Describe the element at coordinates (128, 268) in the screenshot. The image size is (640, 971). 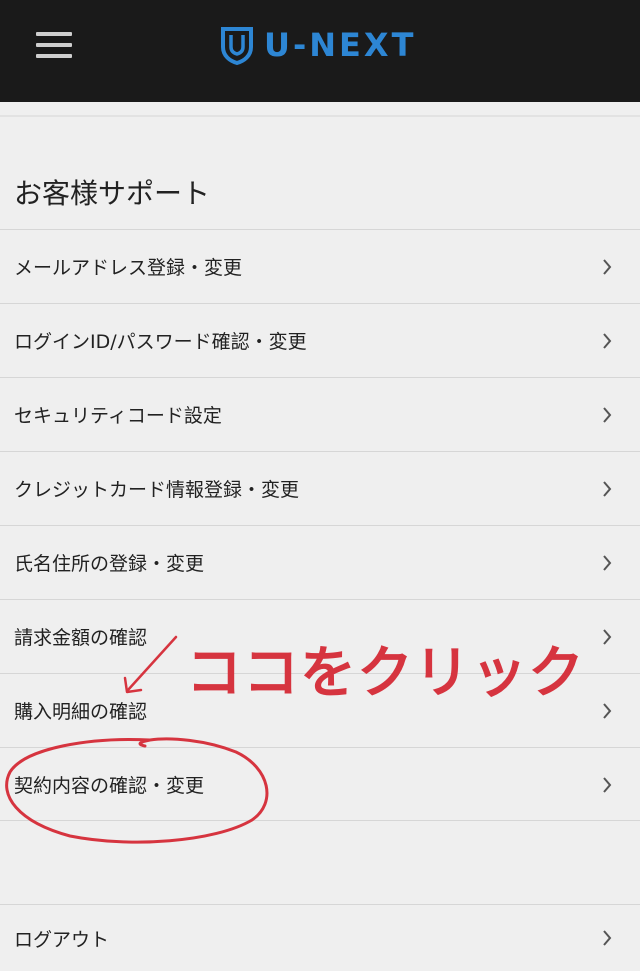
I see `menu-item-label: メールアドレス登録・変更` at that location.